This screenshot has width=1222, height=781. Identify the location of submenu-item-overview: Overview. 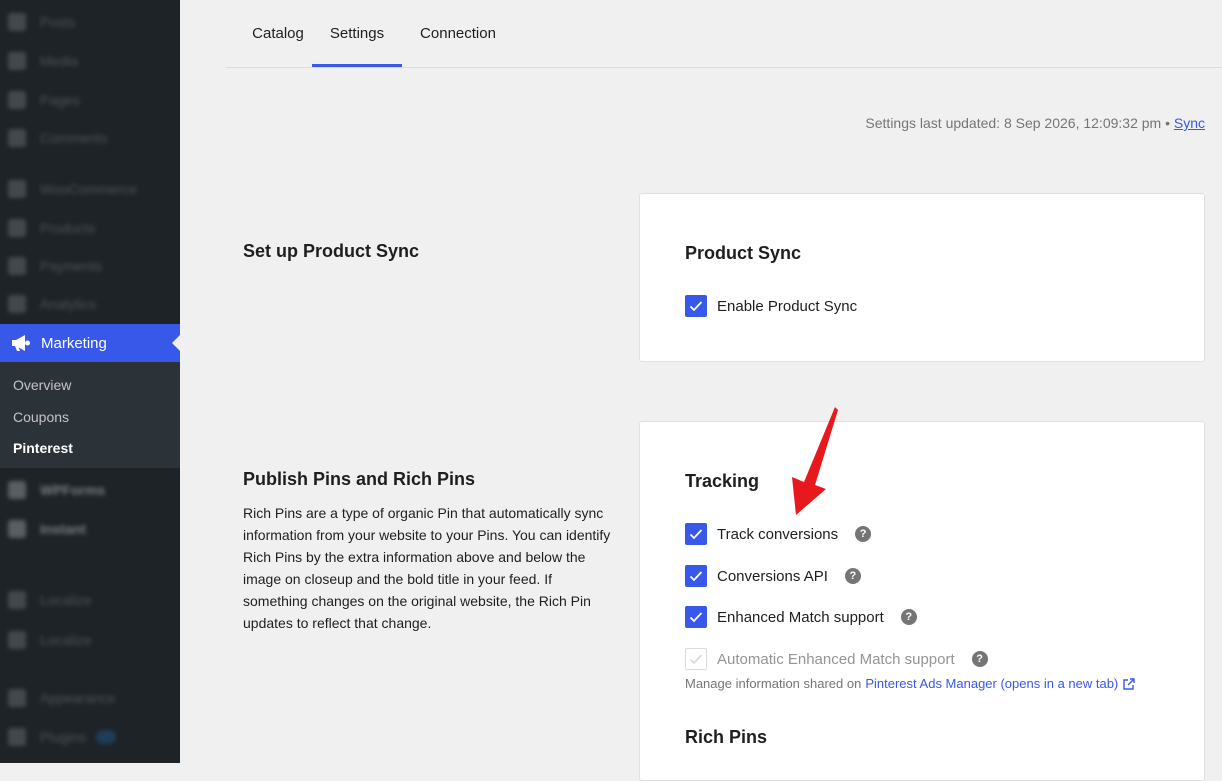
(42, 385).